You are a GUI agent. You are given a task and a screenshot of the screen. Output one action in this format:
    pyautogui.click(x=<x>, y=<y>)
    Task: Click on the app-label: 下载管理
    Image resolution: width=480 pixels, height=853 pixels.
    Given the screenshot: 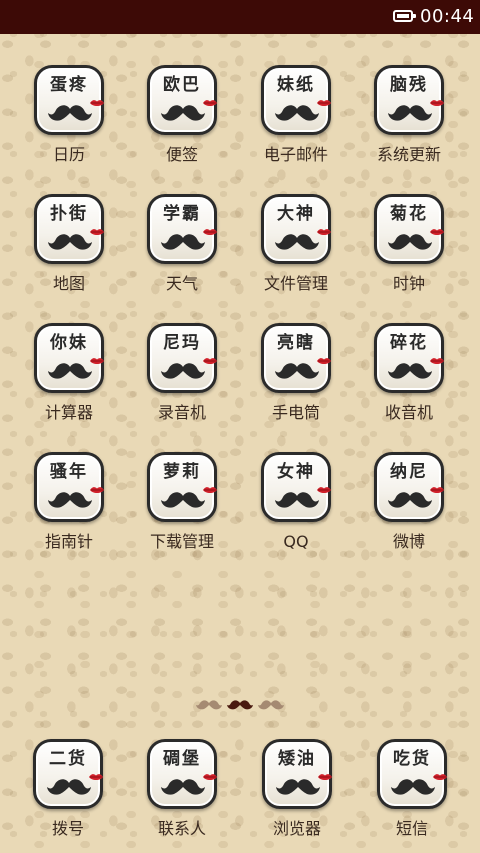 What is the action you would take?
    pyautogui.click(x=181, y=541)
    